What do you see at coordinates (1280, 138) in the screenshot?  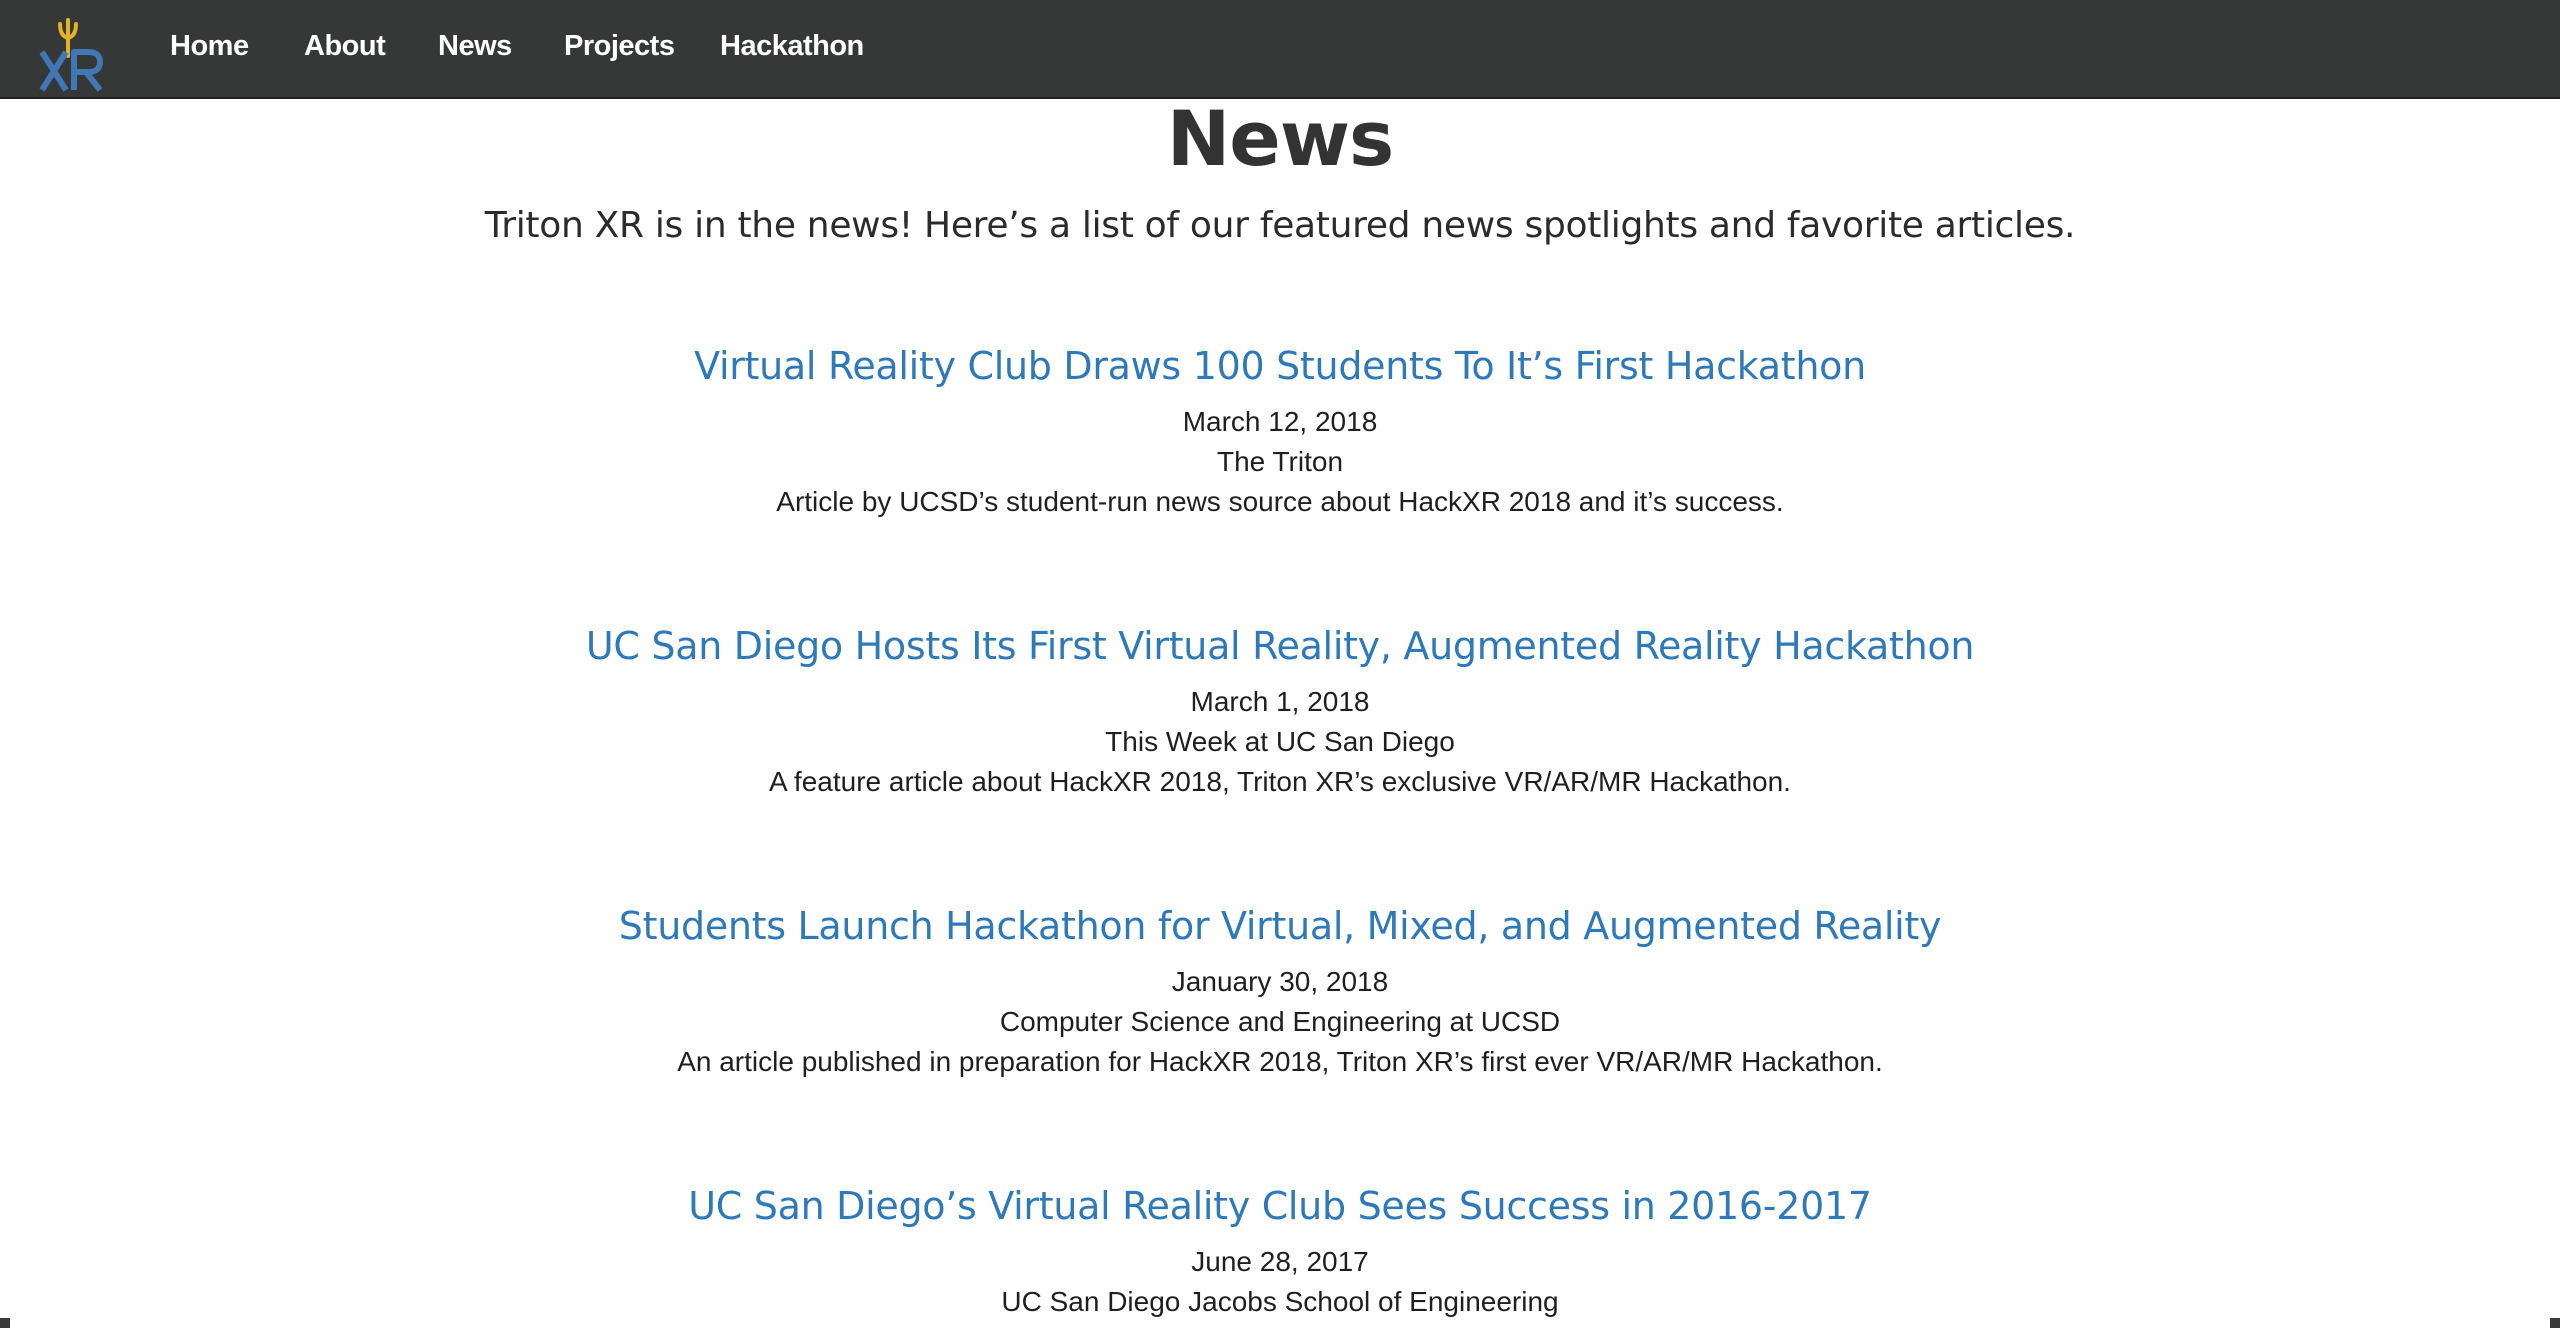 I see `page-title: News` at bounding box center [1280, 138].